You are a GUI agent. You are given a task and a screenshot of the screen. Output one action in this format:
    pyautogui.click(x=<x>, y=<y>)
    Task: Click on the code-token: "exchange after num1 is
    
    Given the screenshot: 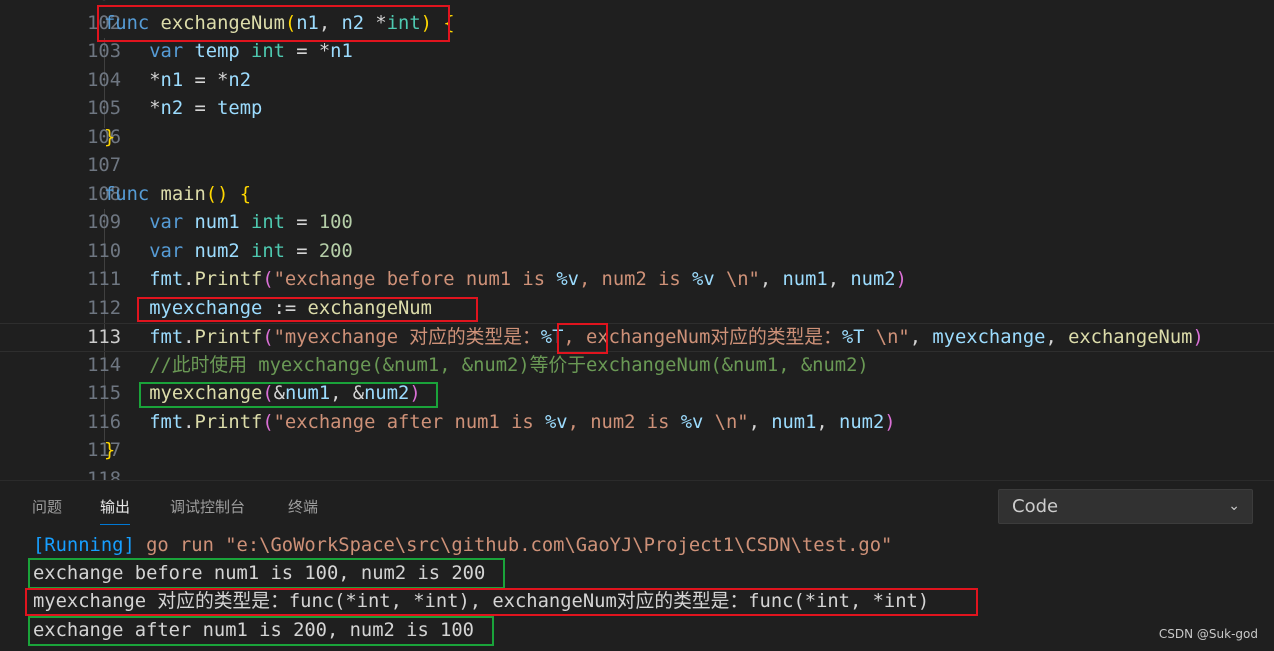 What is the action you would take?
    pyautogui.click(x=409, y=422)
    